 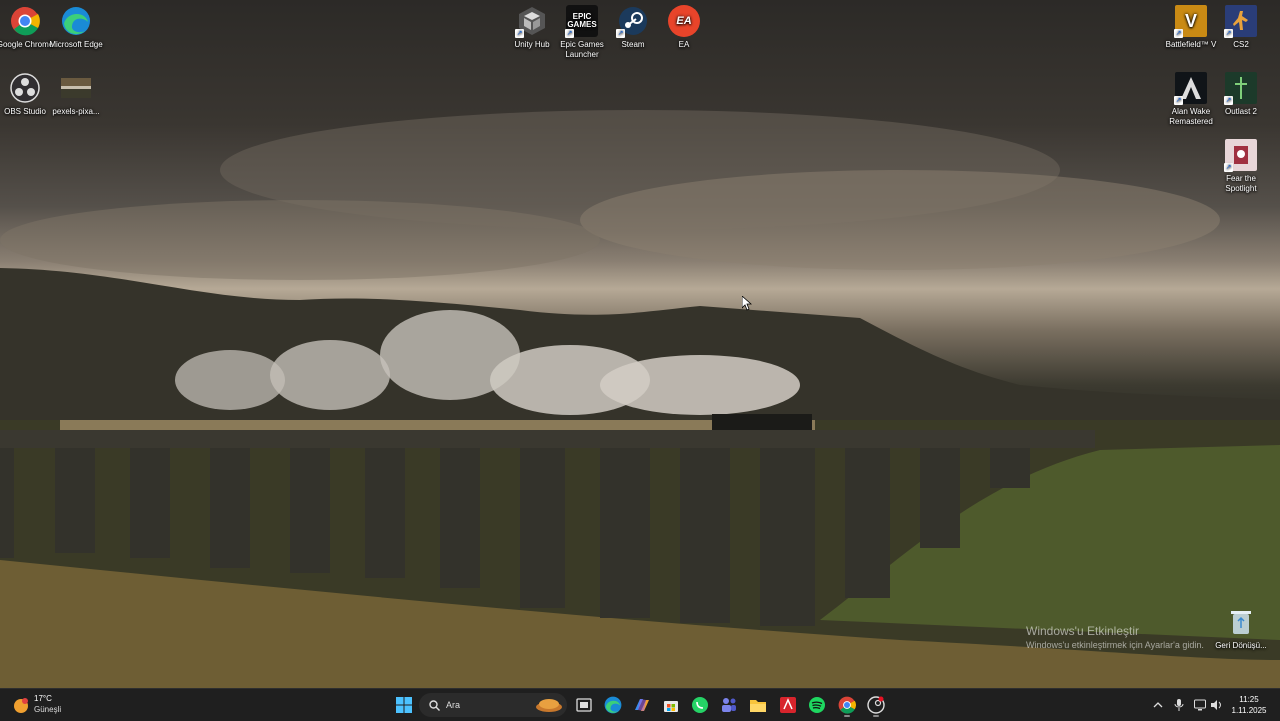 I want to click on taskbar-file-explorer, so click(x=758, y=705).